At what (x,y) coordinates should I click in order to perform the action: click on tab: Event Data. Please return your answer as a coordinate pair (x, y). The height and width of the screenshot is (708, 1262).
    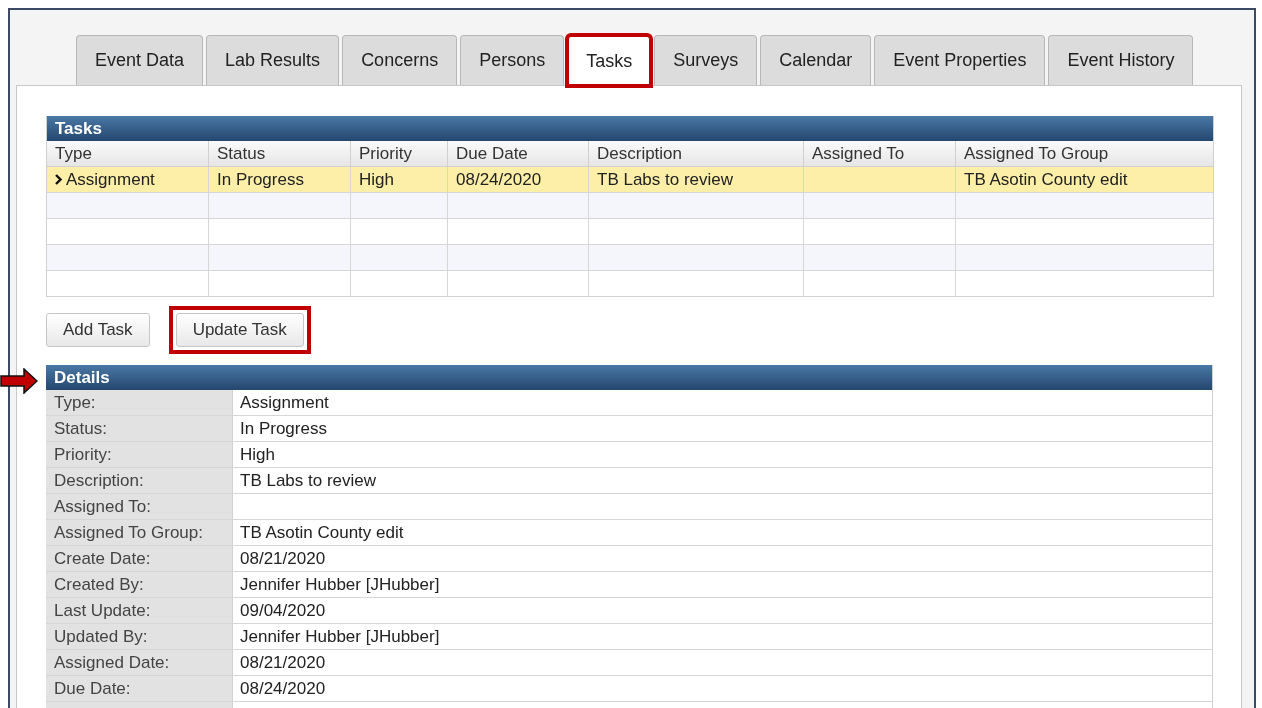
    Looking at the image, I should click on (140, 60).